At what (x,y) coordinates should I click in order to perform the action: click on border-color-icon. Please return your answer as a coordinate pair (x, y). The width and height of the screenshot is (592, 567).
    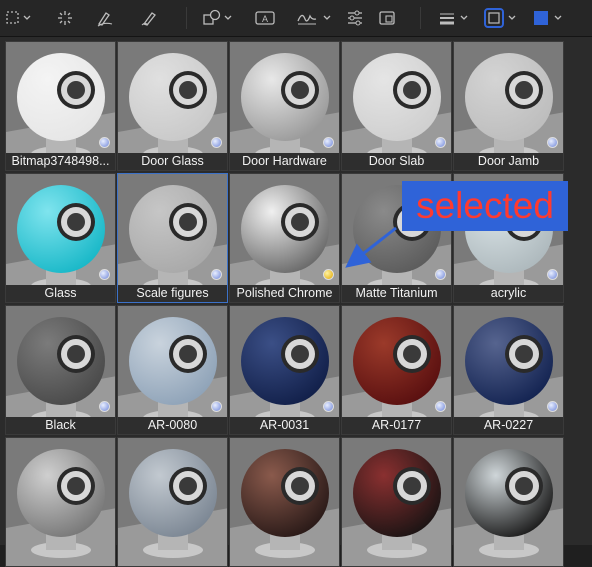
    Looking at the image, I should click on (502, 18).